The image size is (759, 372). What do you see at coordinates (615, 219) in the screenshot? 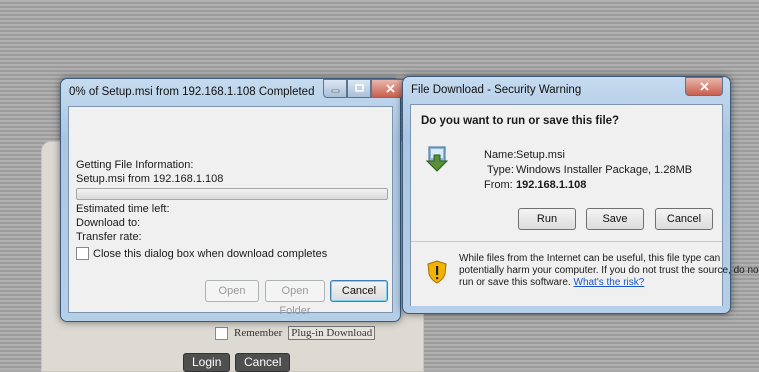
I see `save-button: Save` at bounding box center [615, 219].